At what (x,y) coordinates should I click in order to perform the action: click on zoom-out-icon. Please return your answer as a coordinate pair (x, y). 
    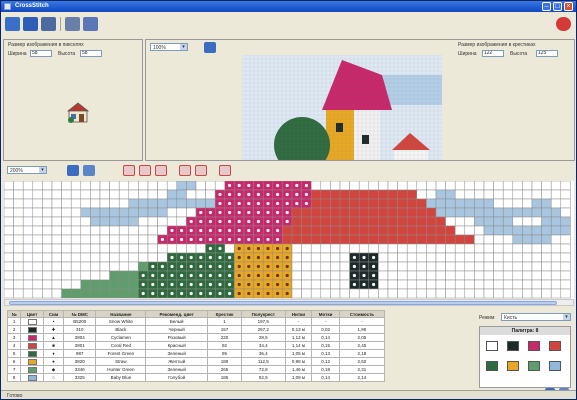
    Looking at the image, I should click on (89, 170).